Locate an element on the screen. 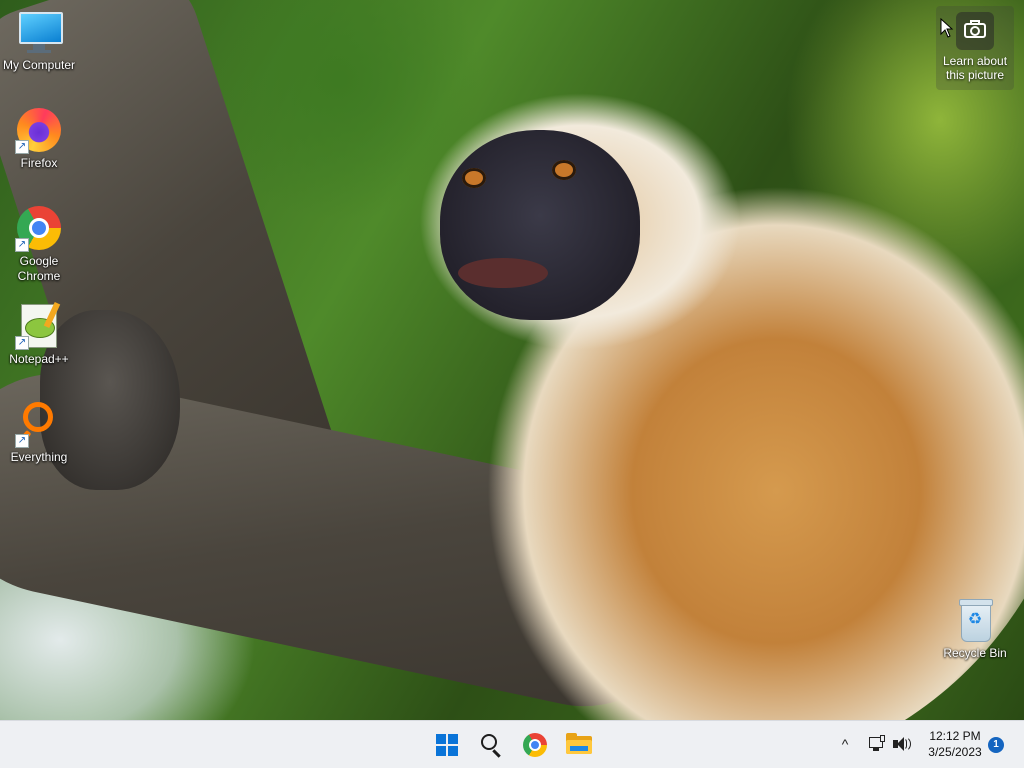 This screenshot has height=768, width=1024. volume-icon is located at coordinates (901, 744).